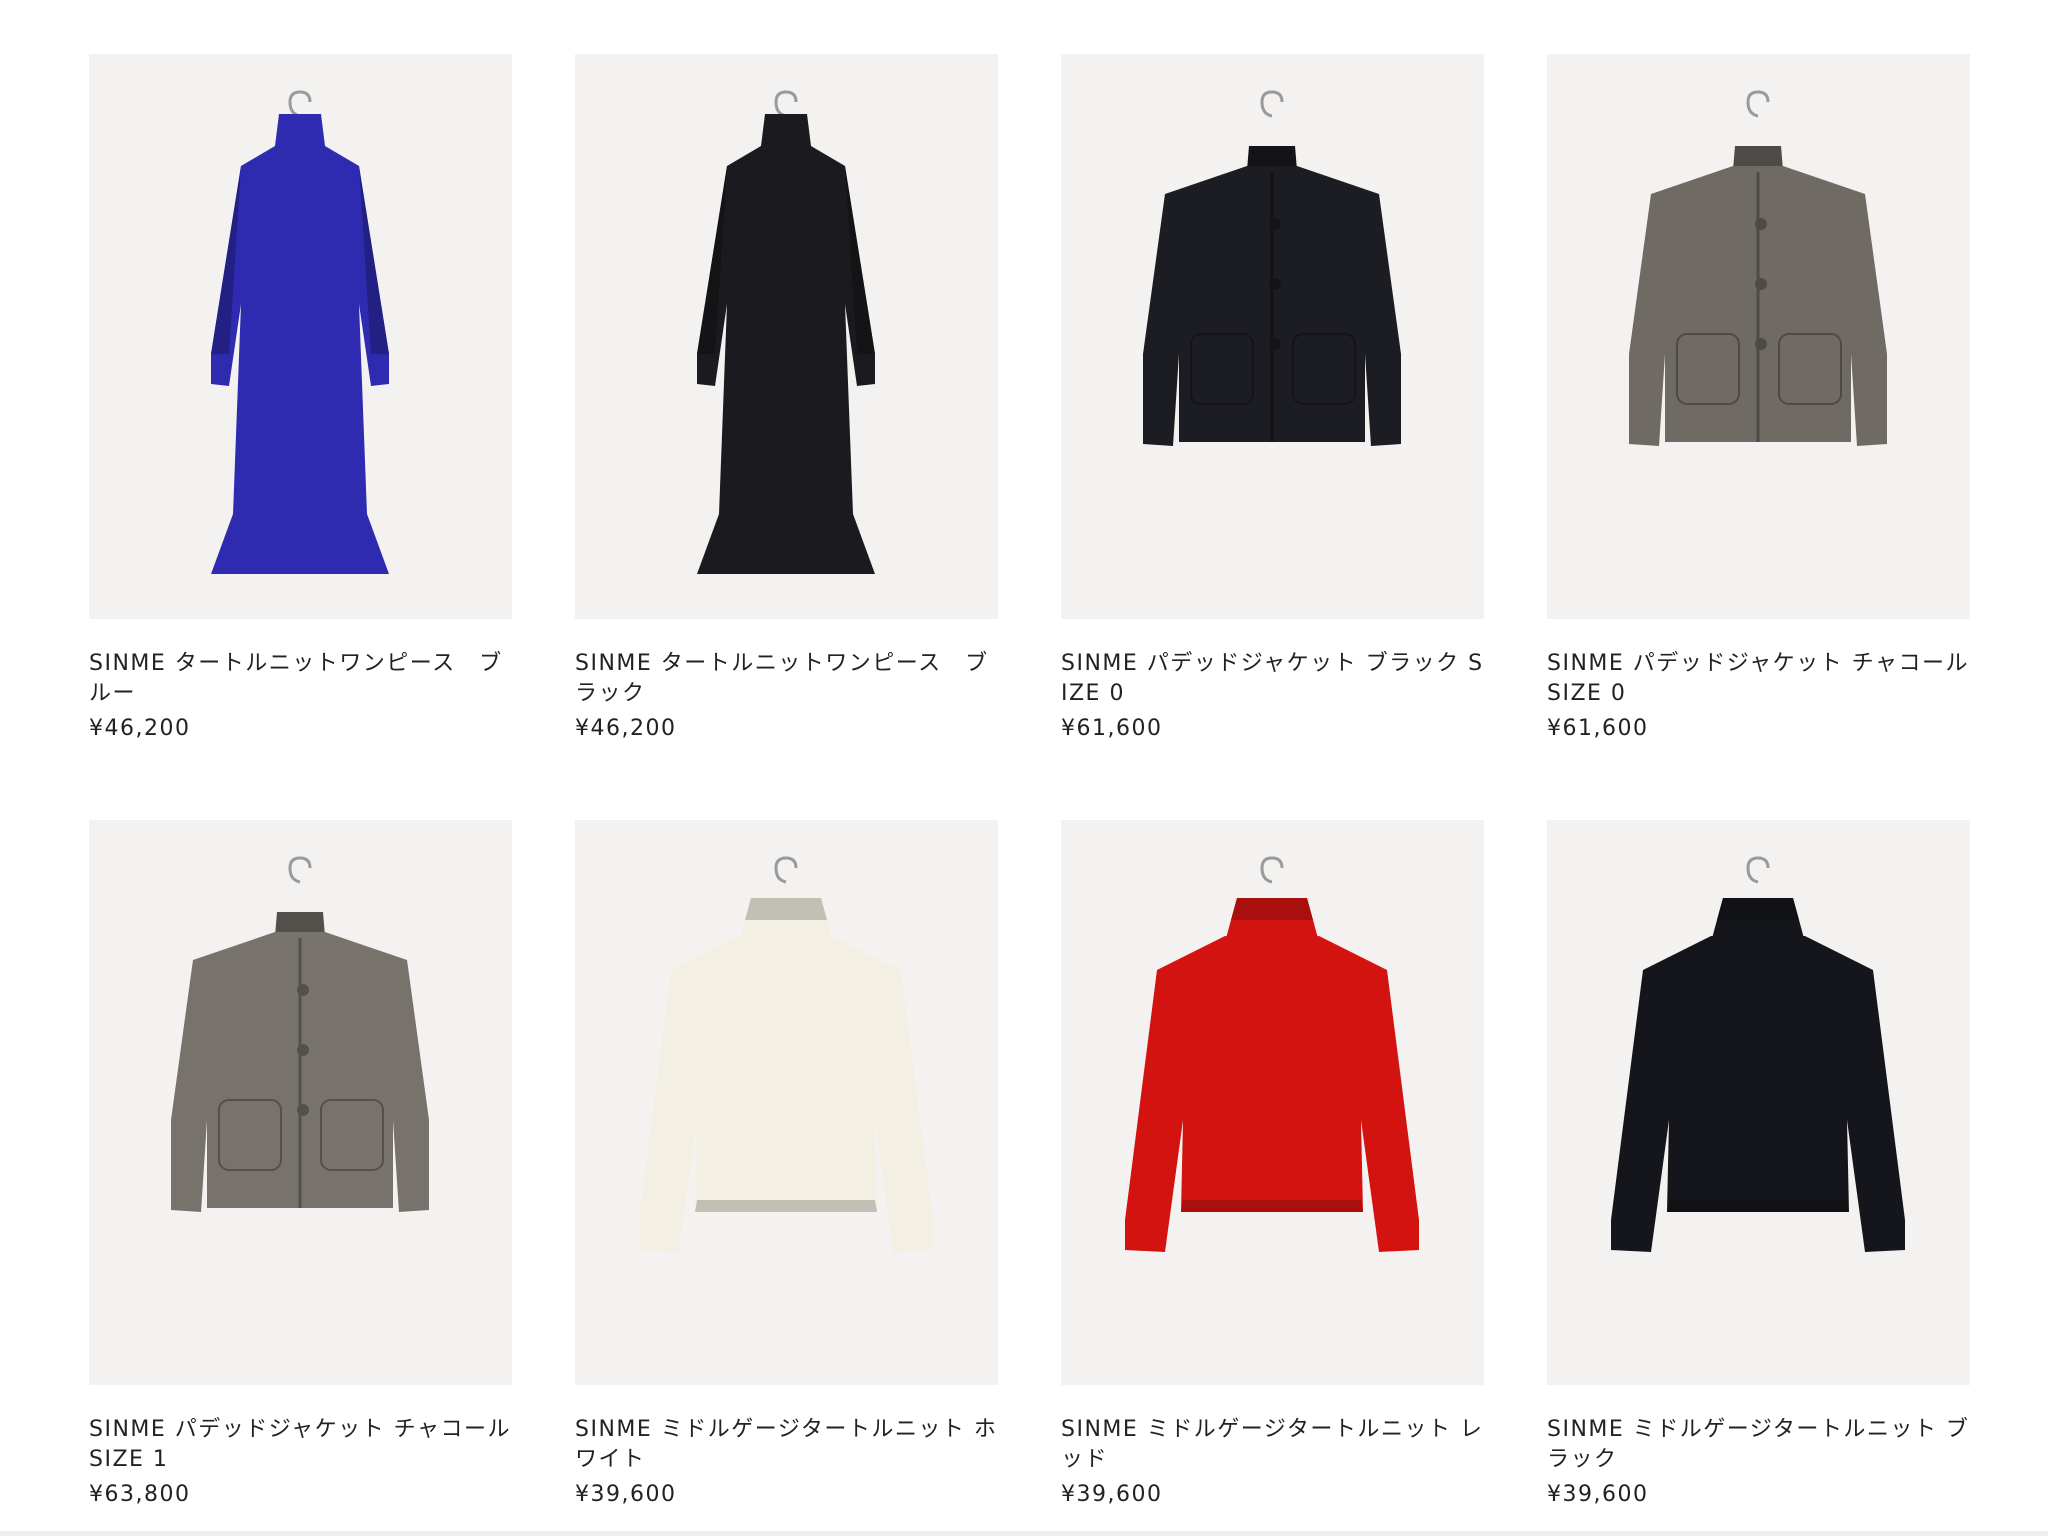 The image size is (2048, 1536). Describe the element at coordinates (311, 1445) in the screenshot. I see `product-name: SINME パデッドジャケット チャコール SIZE 1` at that location.